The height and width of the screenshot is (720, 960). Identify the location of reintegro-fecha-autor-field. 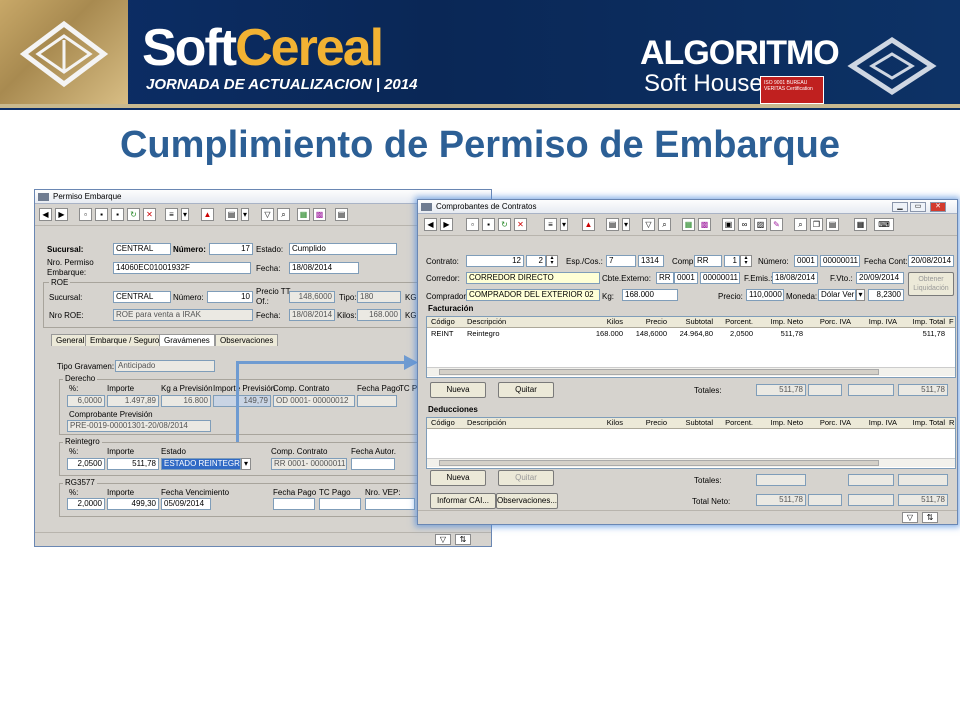
(373, 464).